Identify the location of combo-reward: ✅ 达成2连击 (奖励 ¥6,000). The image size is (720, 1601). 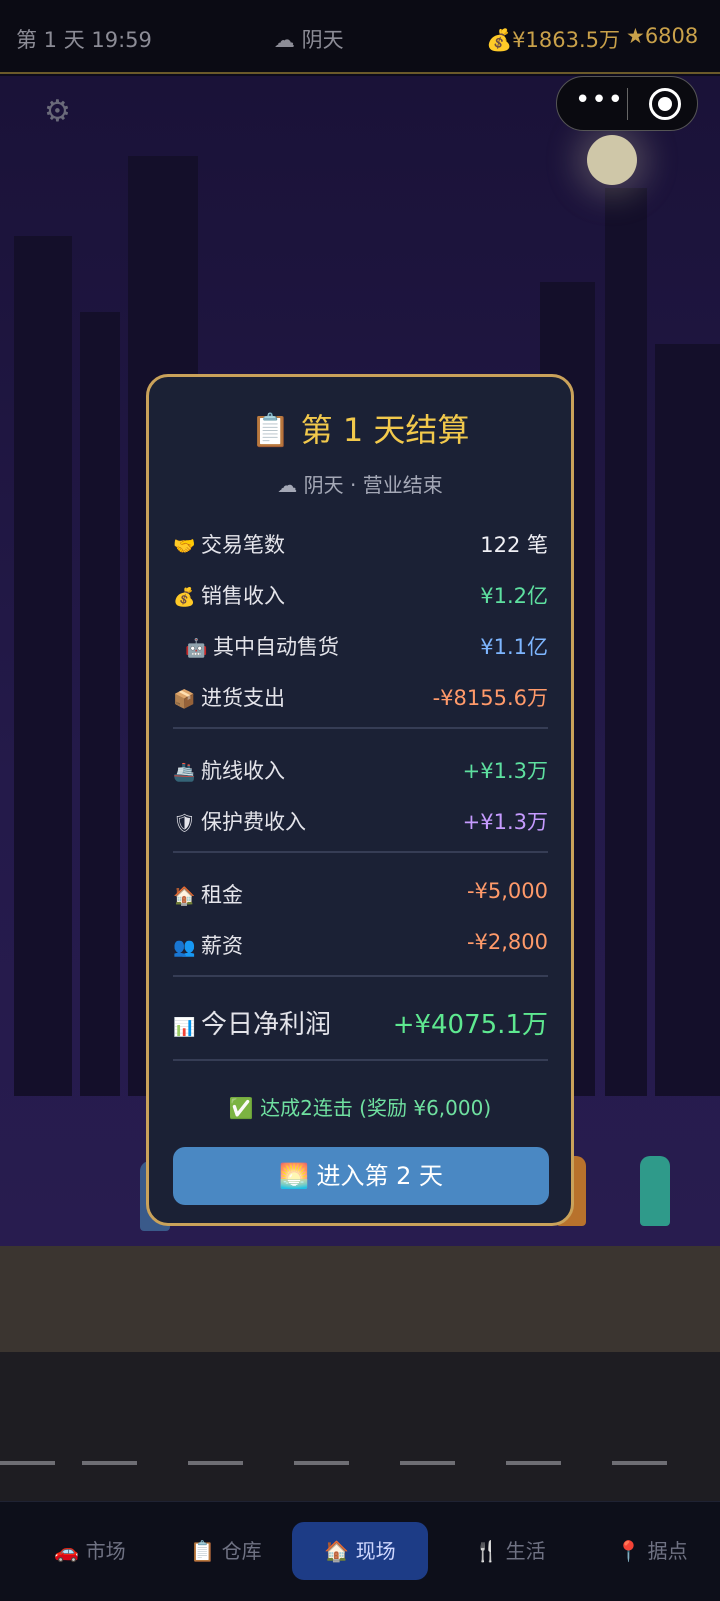
(360, 1108).